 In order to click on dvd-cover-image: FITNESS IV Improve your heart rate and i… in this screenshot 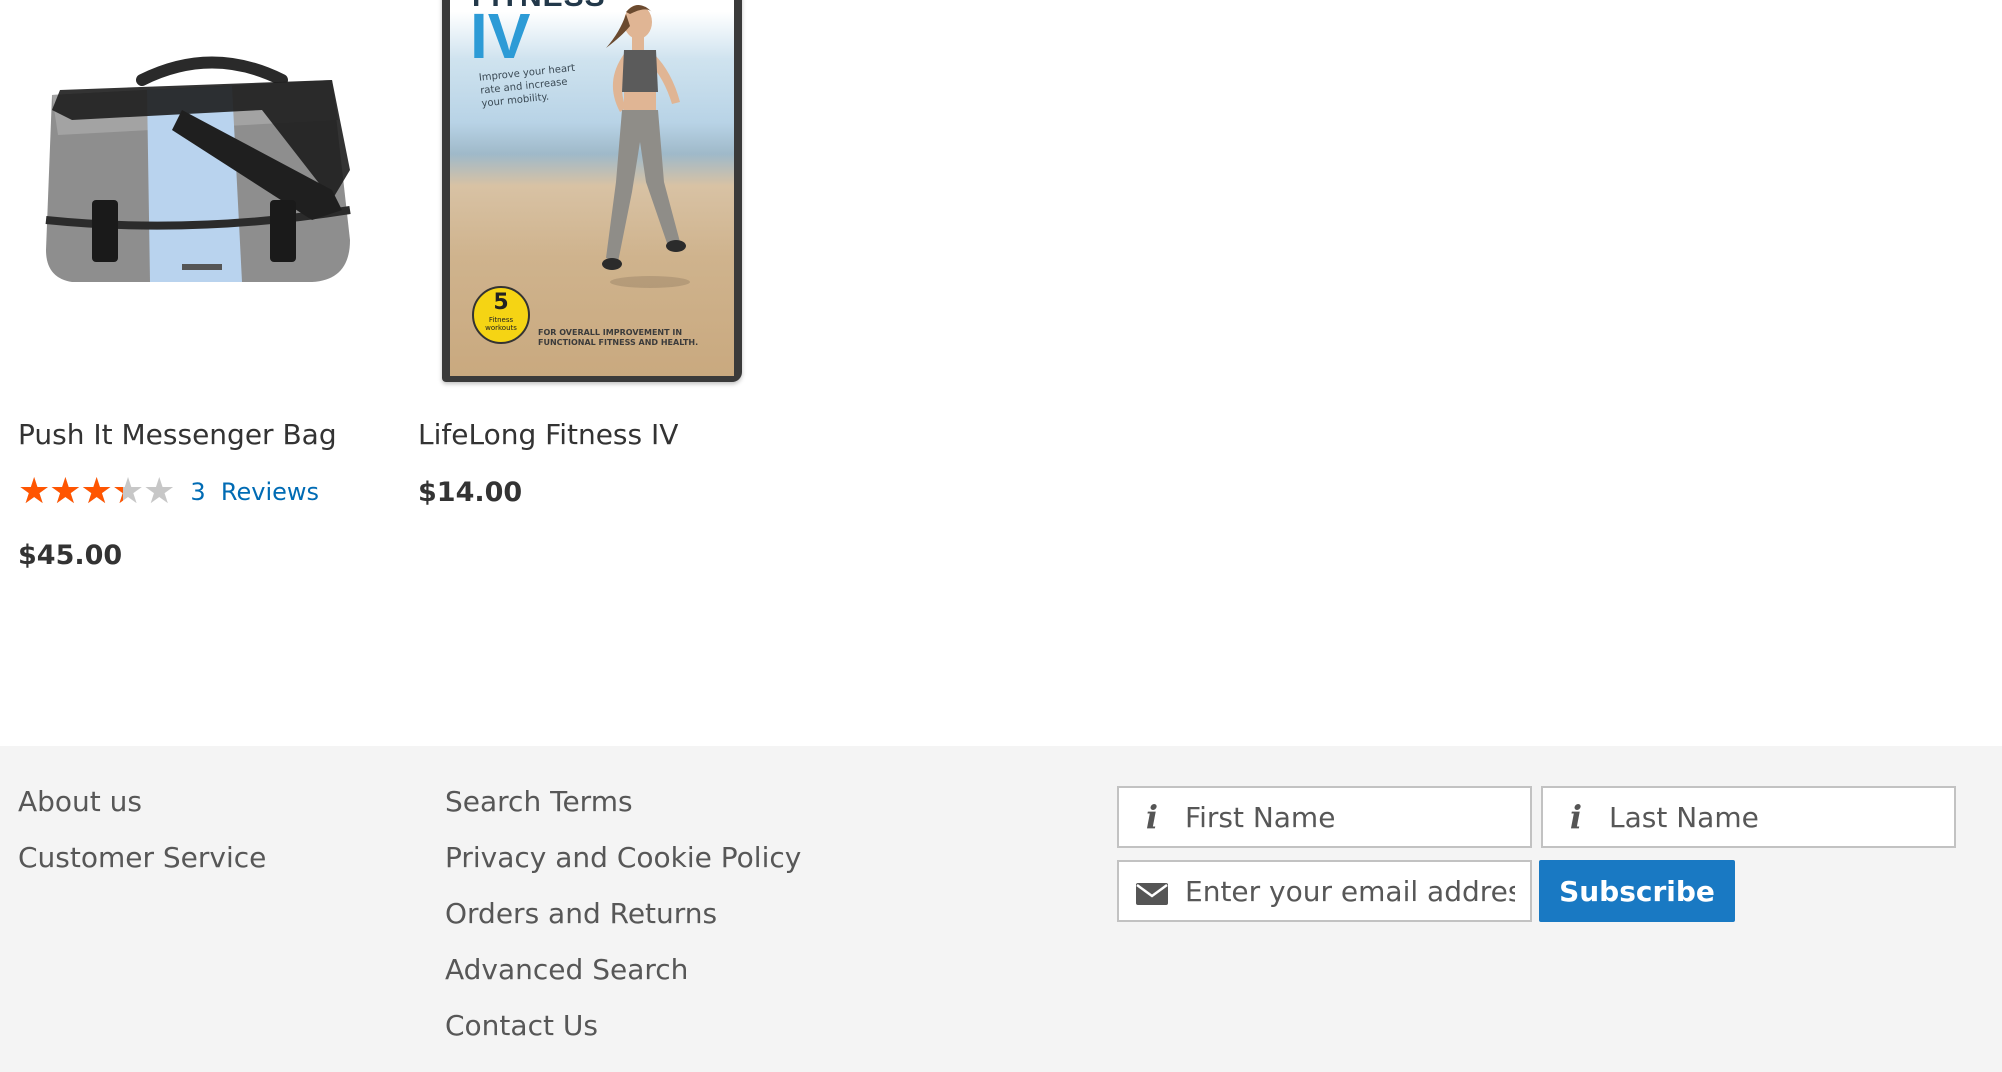, I will do `click(592, 191)`.